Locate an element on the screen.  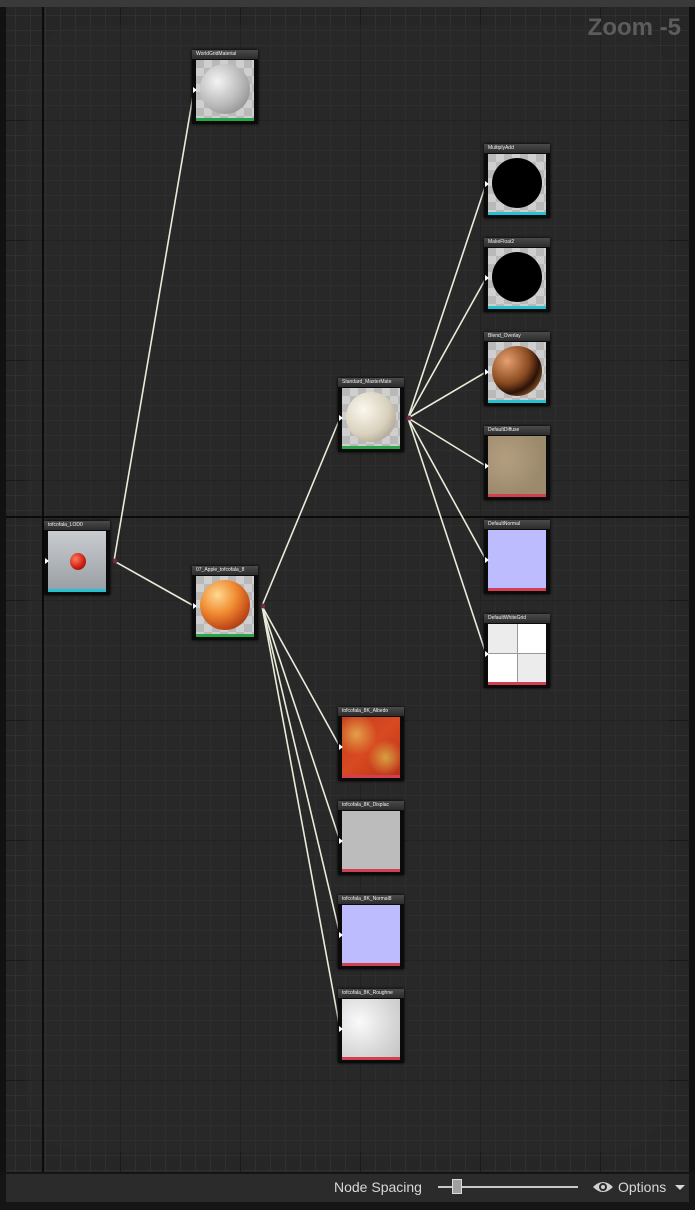
node-spacing-slider-handle is located at coordinates (457, 1186).